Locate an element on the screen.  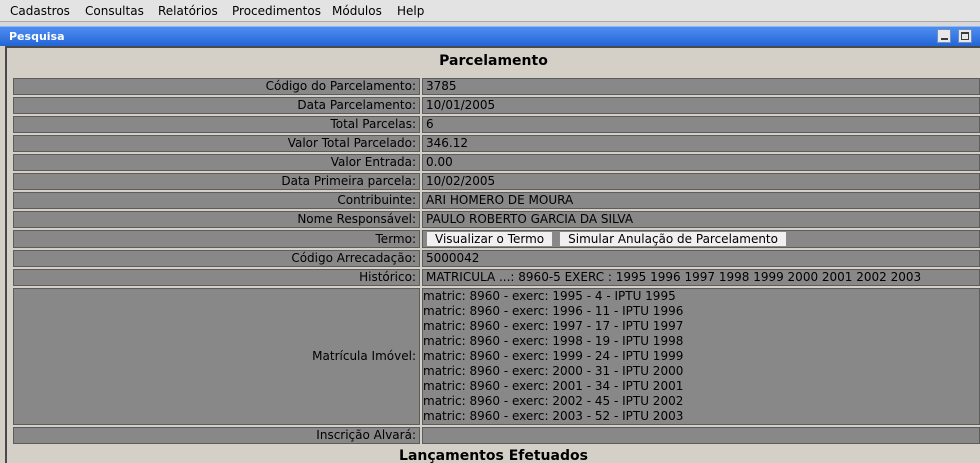
table-row: Valor Total Parcelado: 346.12 is located at coordinates (496, 143).